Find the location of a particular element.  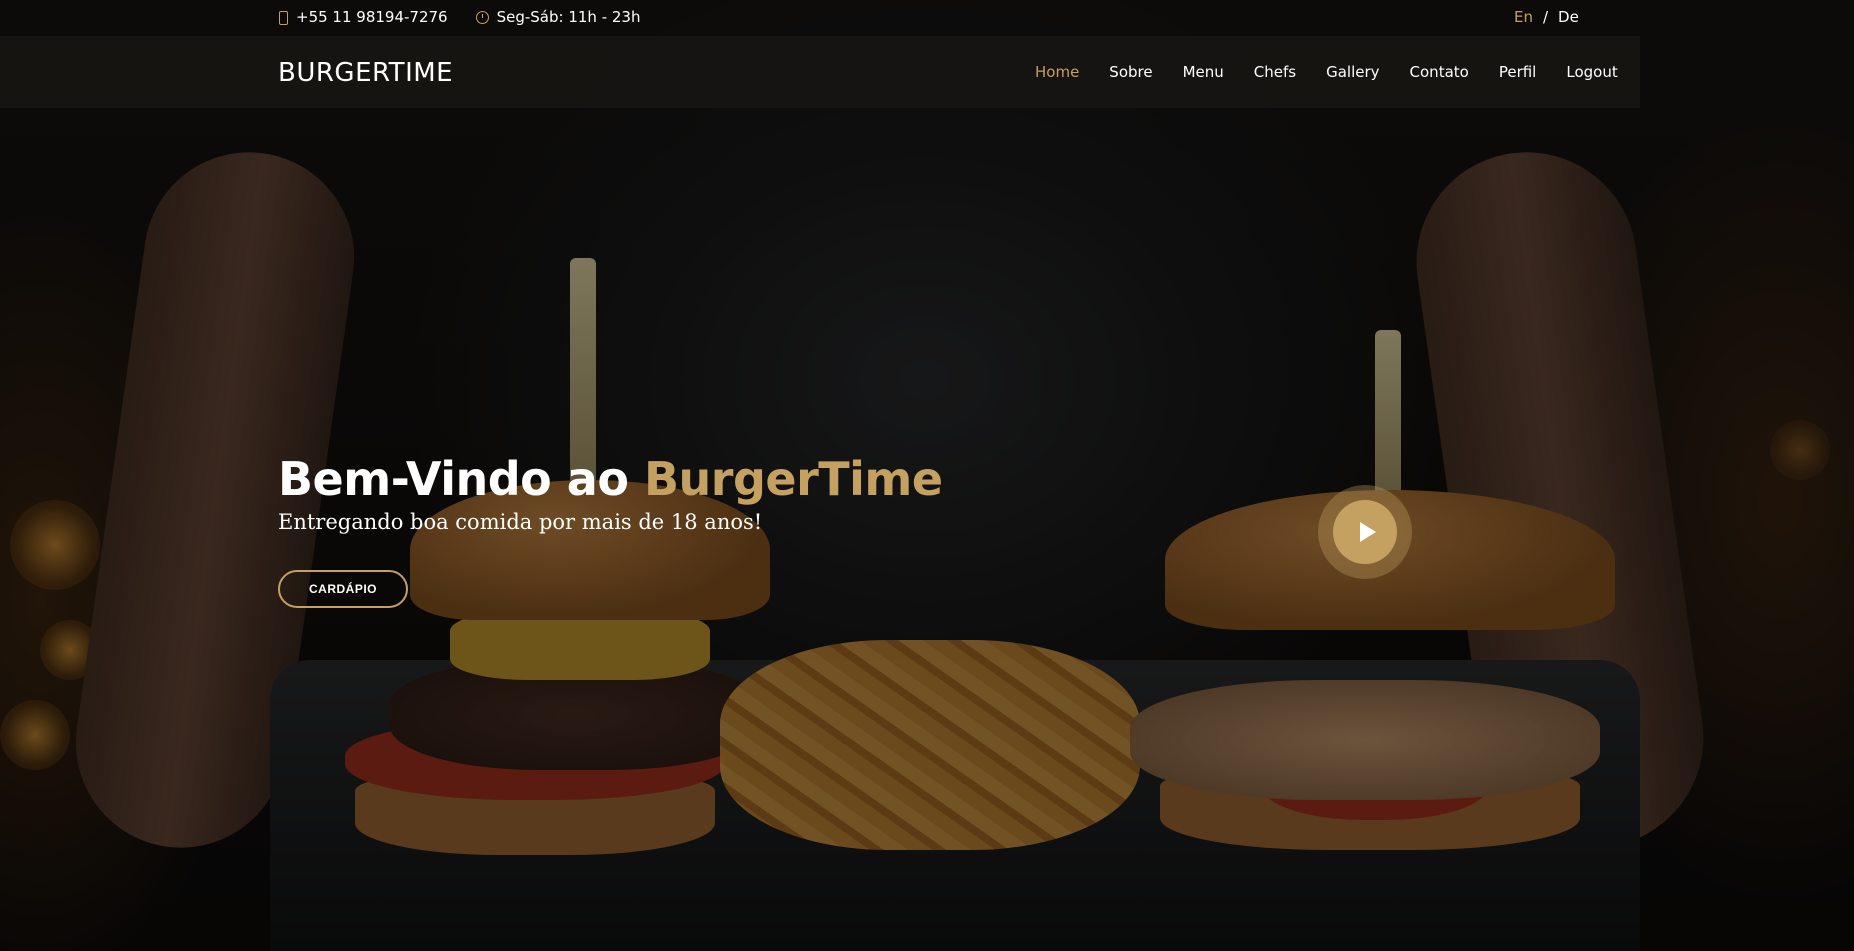

lang-en-link: En is located at coordinates (1523, 17).